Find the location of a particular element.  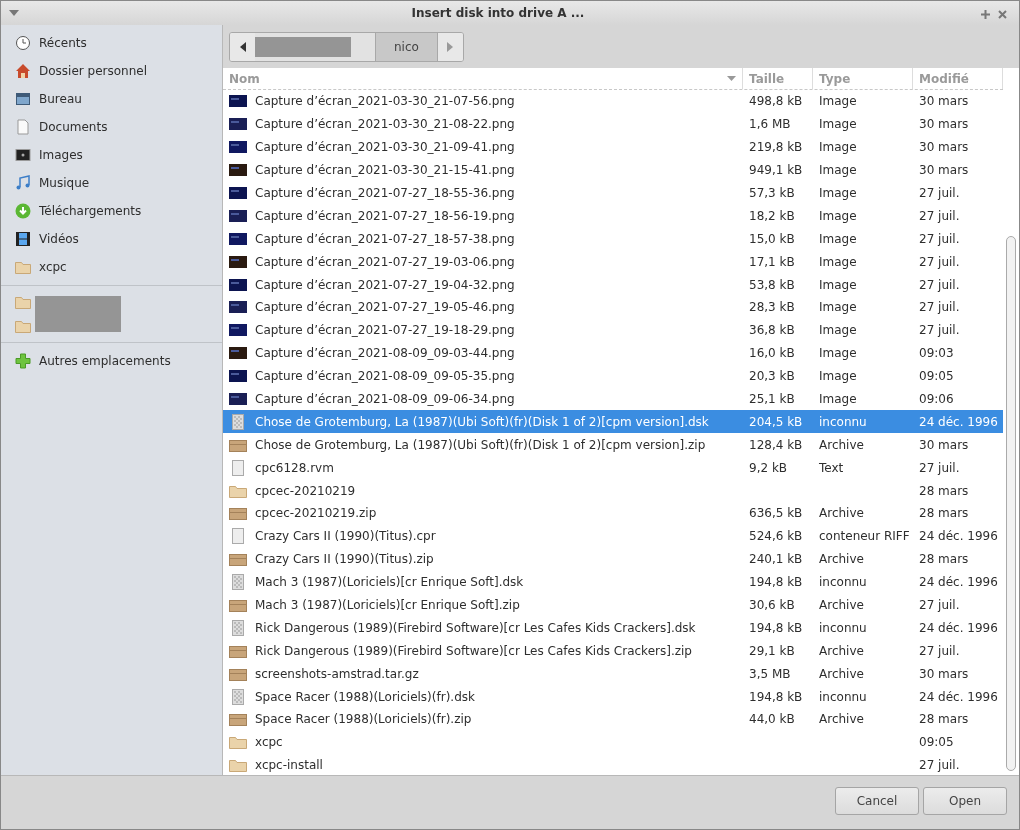

sidebar-item: Vidéos is located at coordinates (111, 239).